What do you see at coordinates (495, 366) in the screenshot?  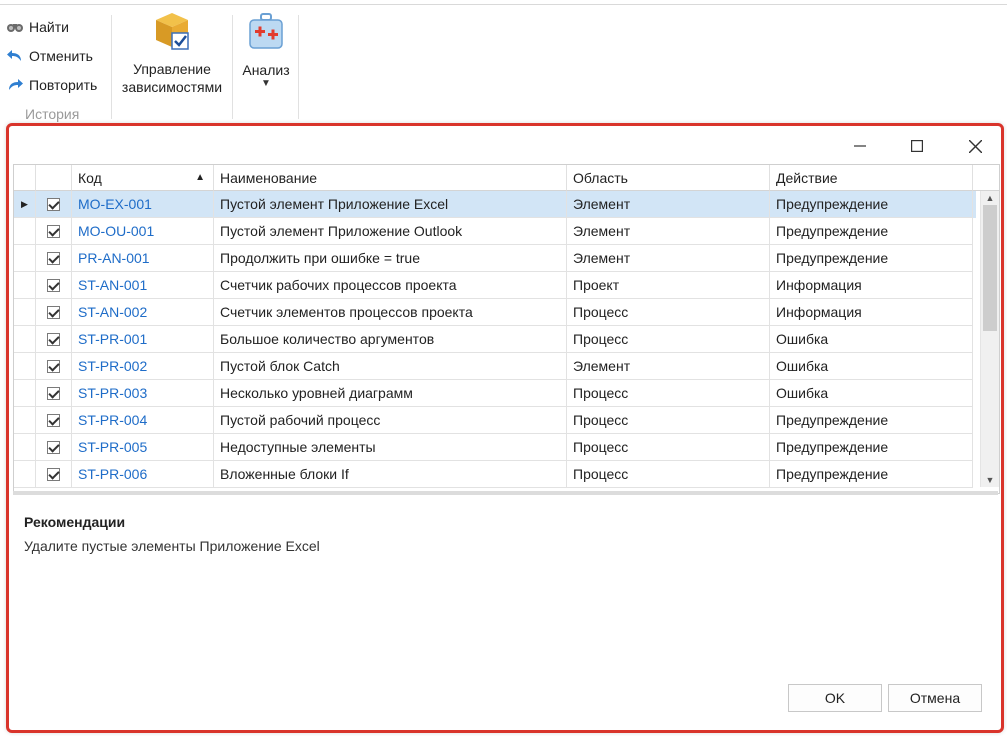 I see `table-row: ST-PR-002 Пустой блок Catch Элемент Ошибка` at bounding box center [495, 366].